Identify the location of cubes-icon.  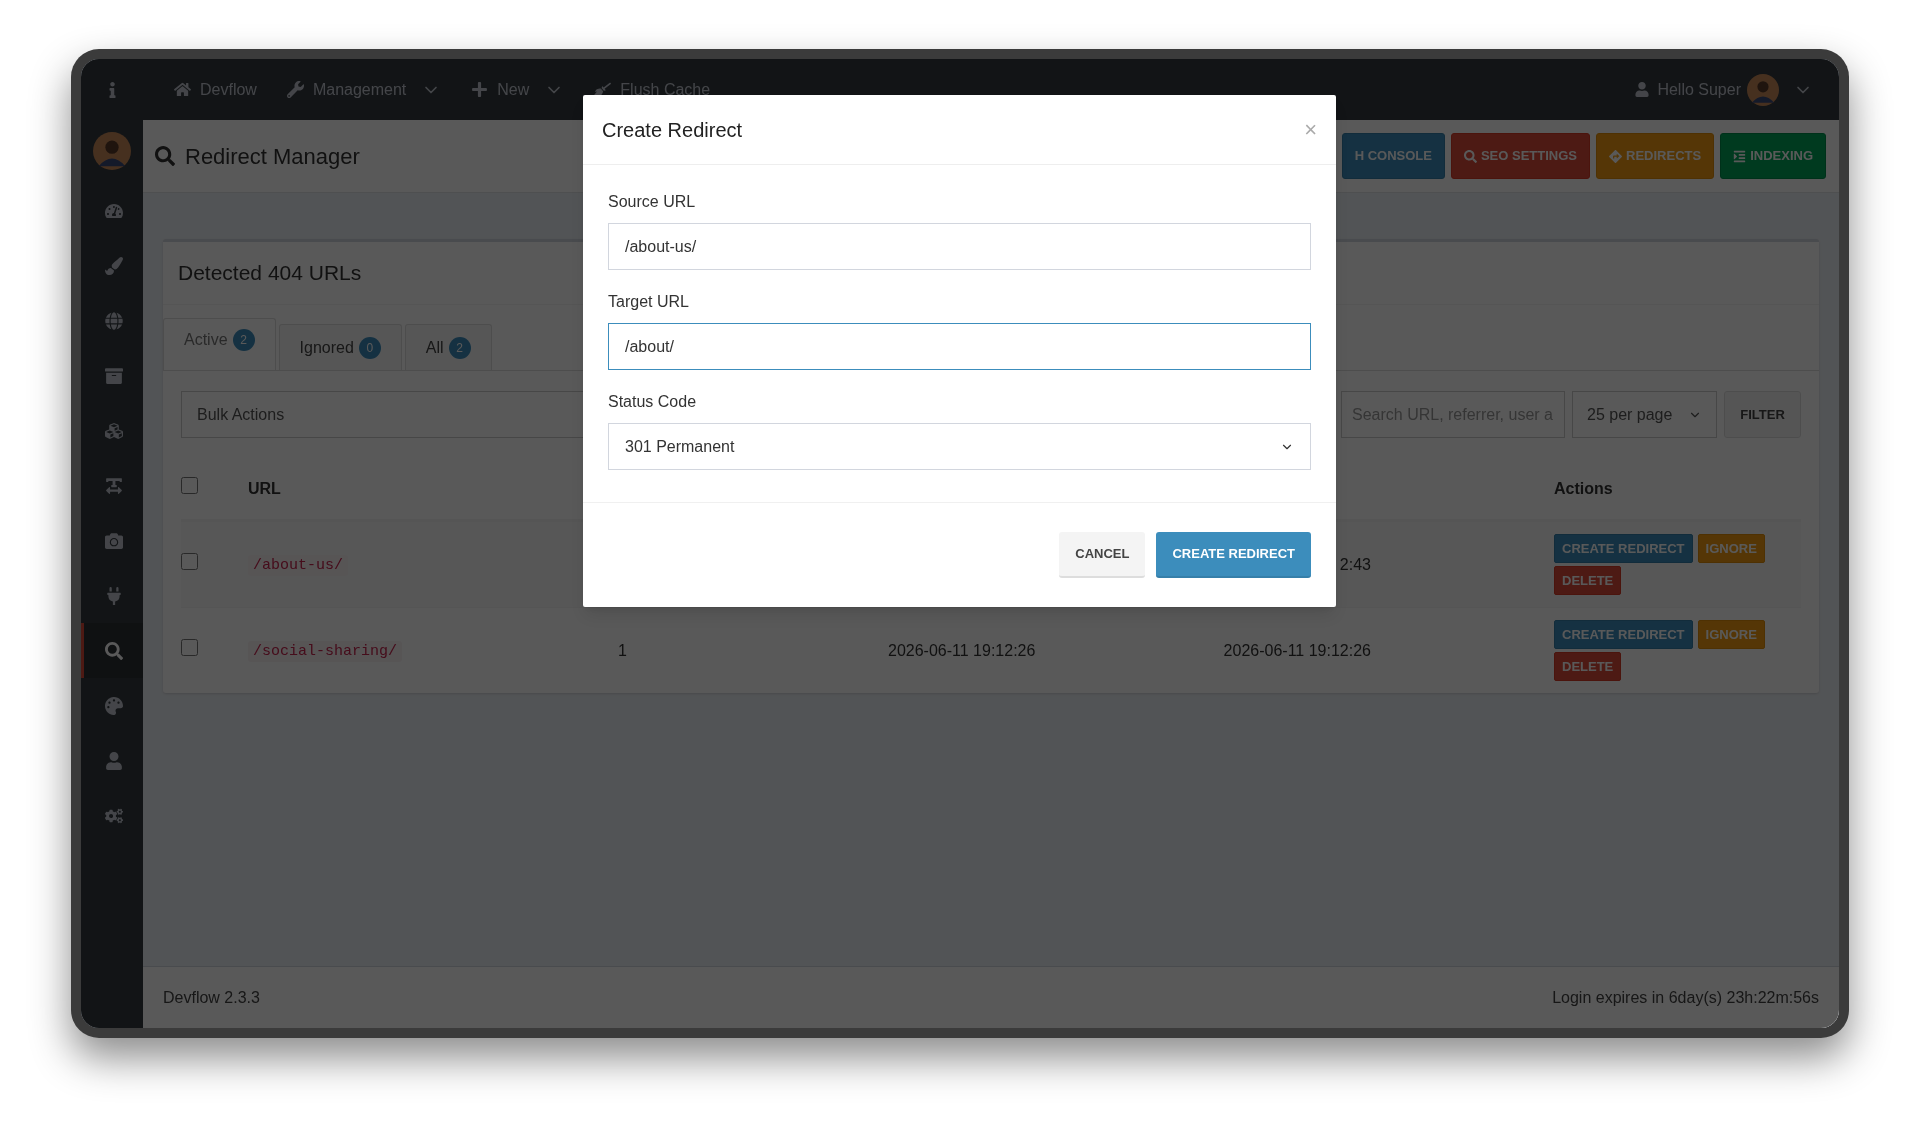
(113, 430).